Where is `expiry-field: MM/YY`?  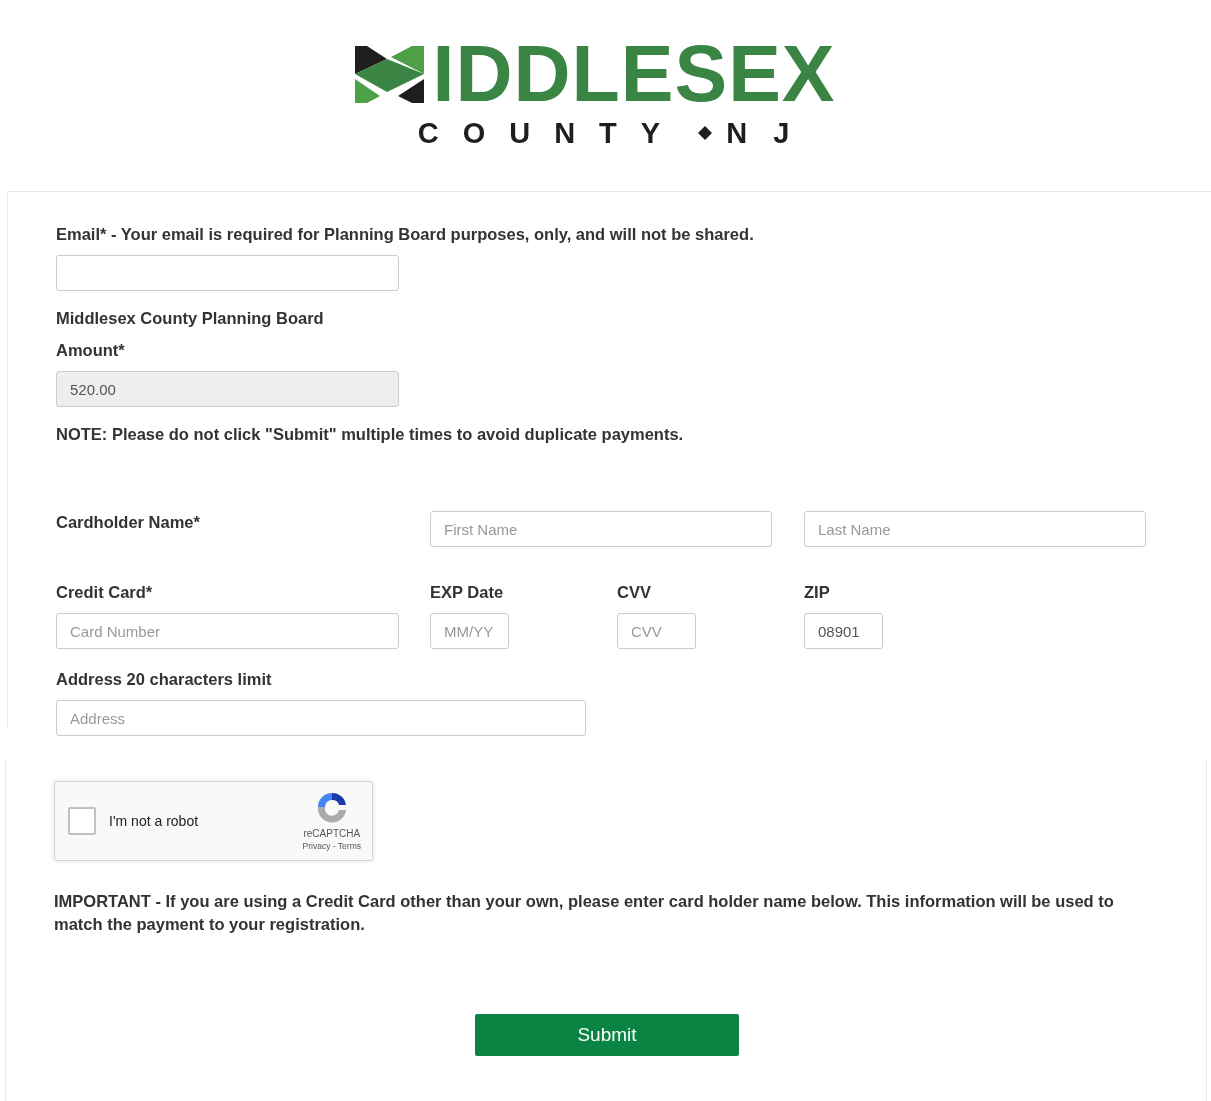
expiry-field: MM/YY is located at coordinates (469, 631).